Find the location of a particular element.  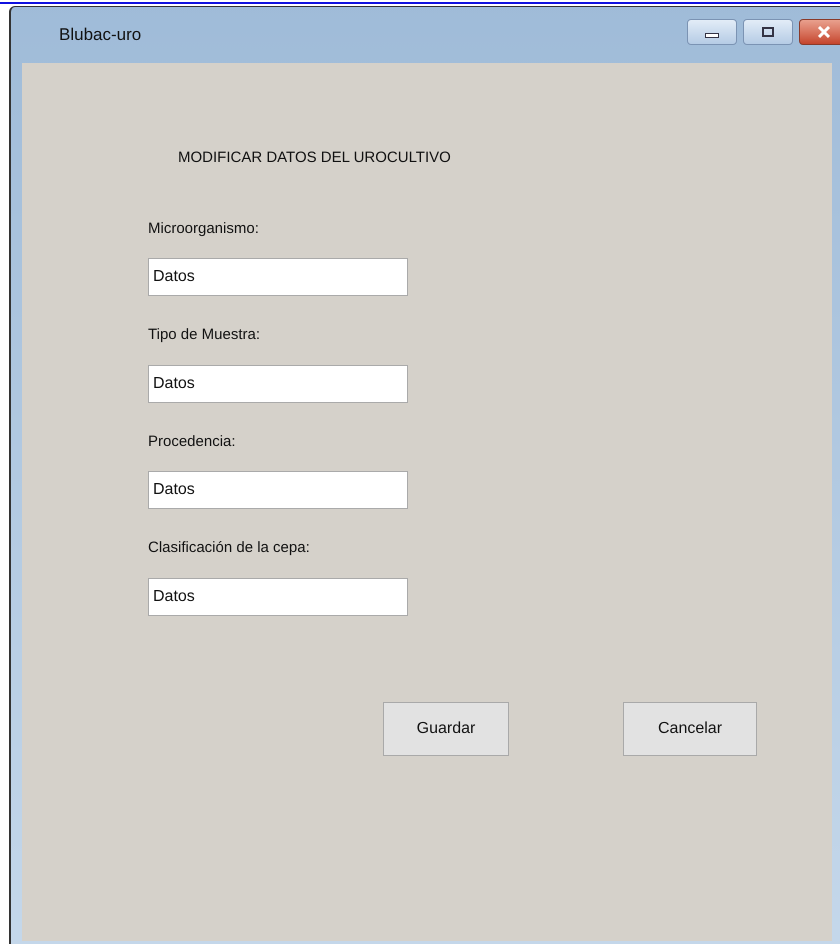

close-button is located at coordinates (819, 32).